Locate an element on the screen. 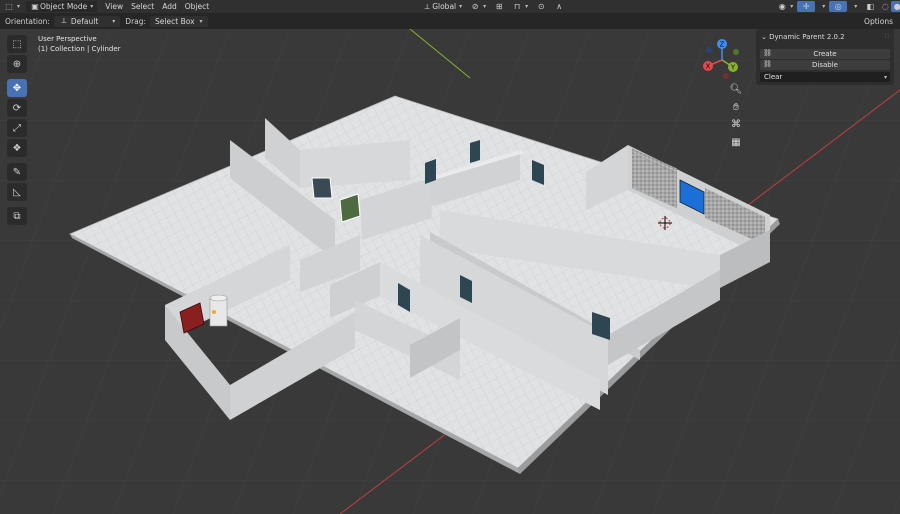 This screenshot has height=514, width=900. perspective-toggle-button: ▦ is located at coordinates (736, 142).